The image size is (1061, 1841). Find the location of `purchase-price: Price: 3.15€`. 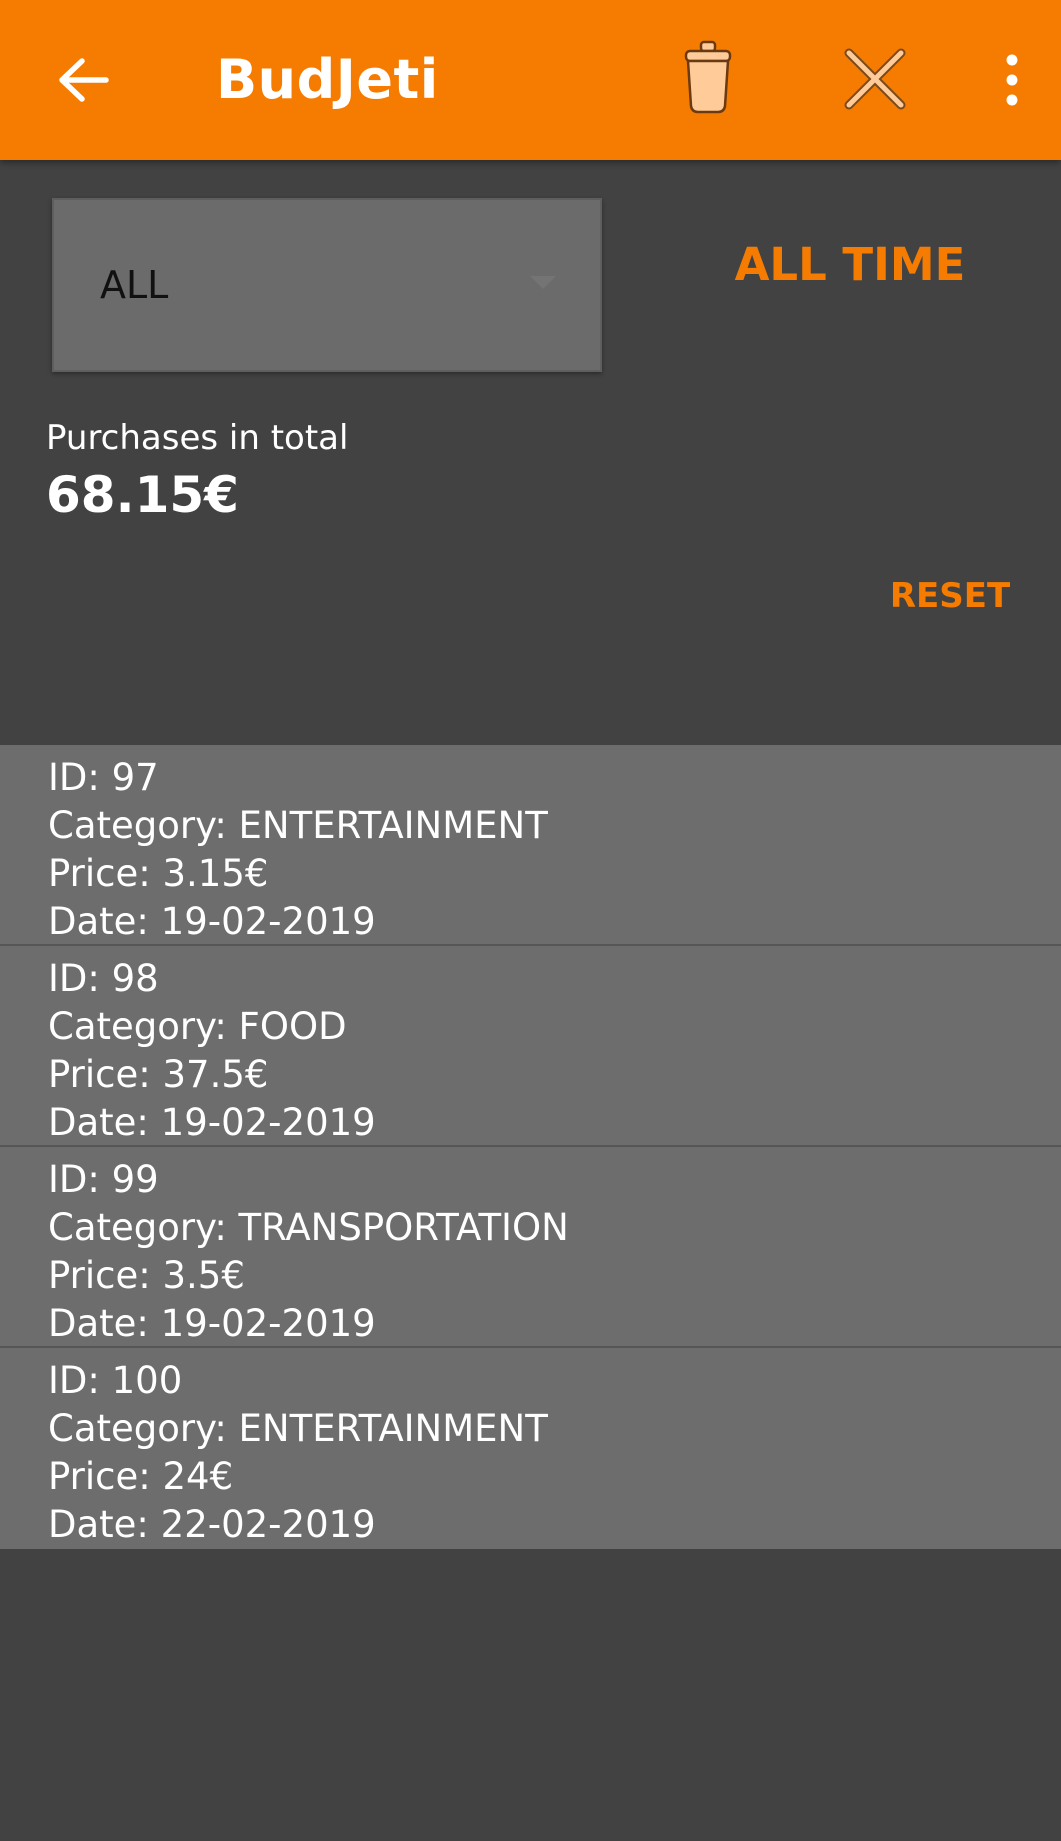

purchase-price: Price: 3.15€ is located at coordinates (158, 873).